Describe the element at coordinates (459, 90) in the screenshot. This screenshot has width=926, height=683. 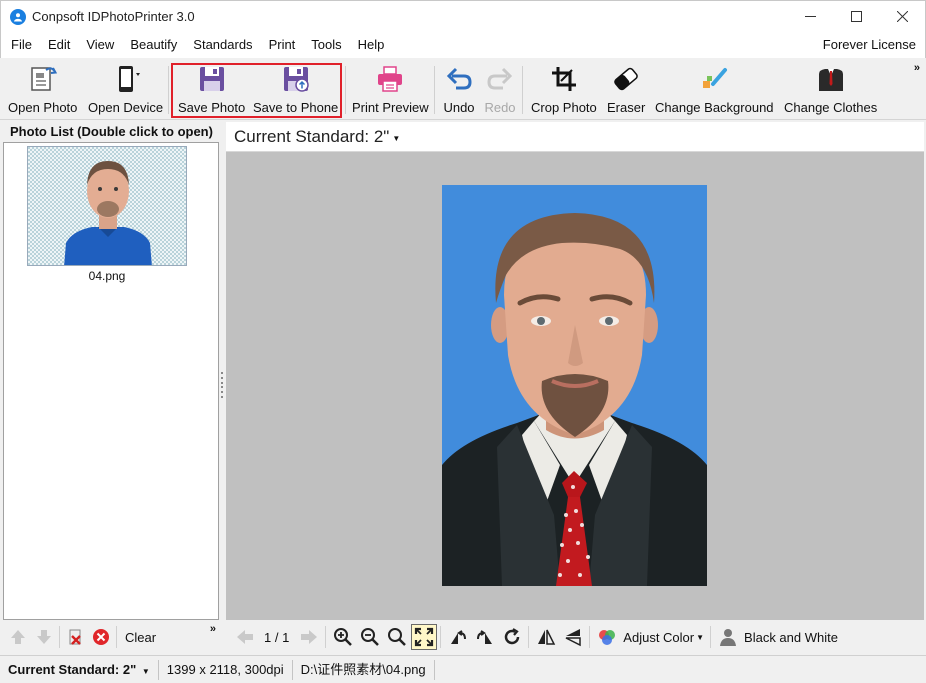
I see `undo-button: Undo` at that location.